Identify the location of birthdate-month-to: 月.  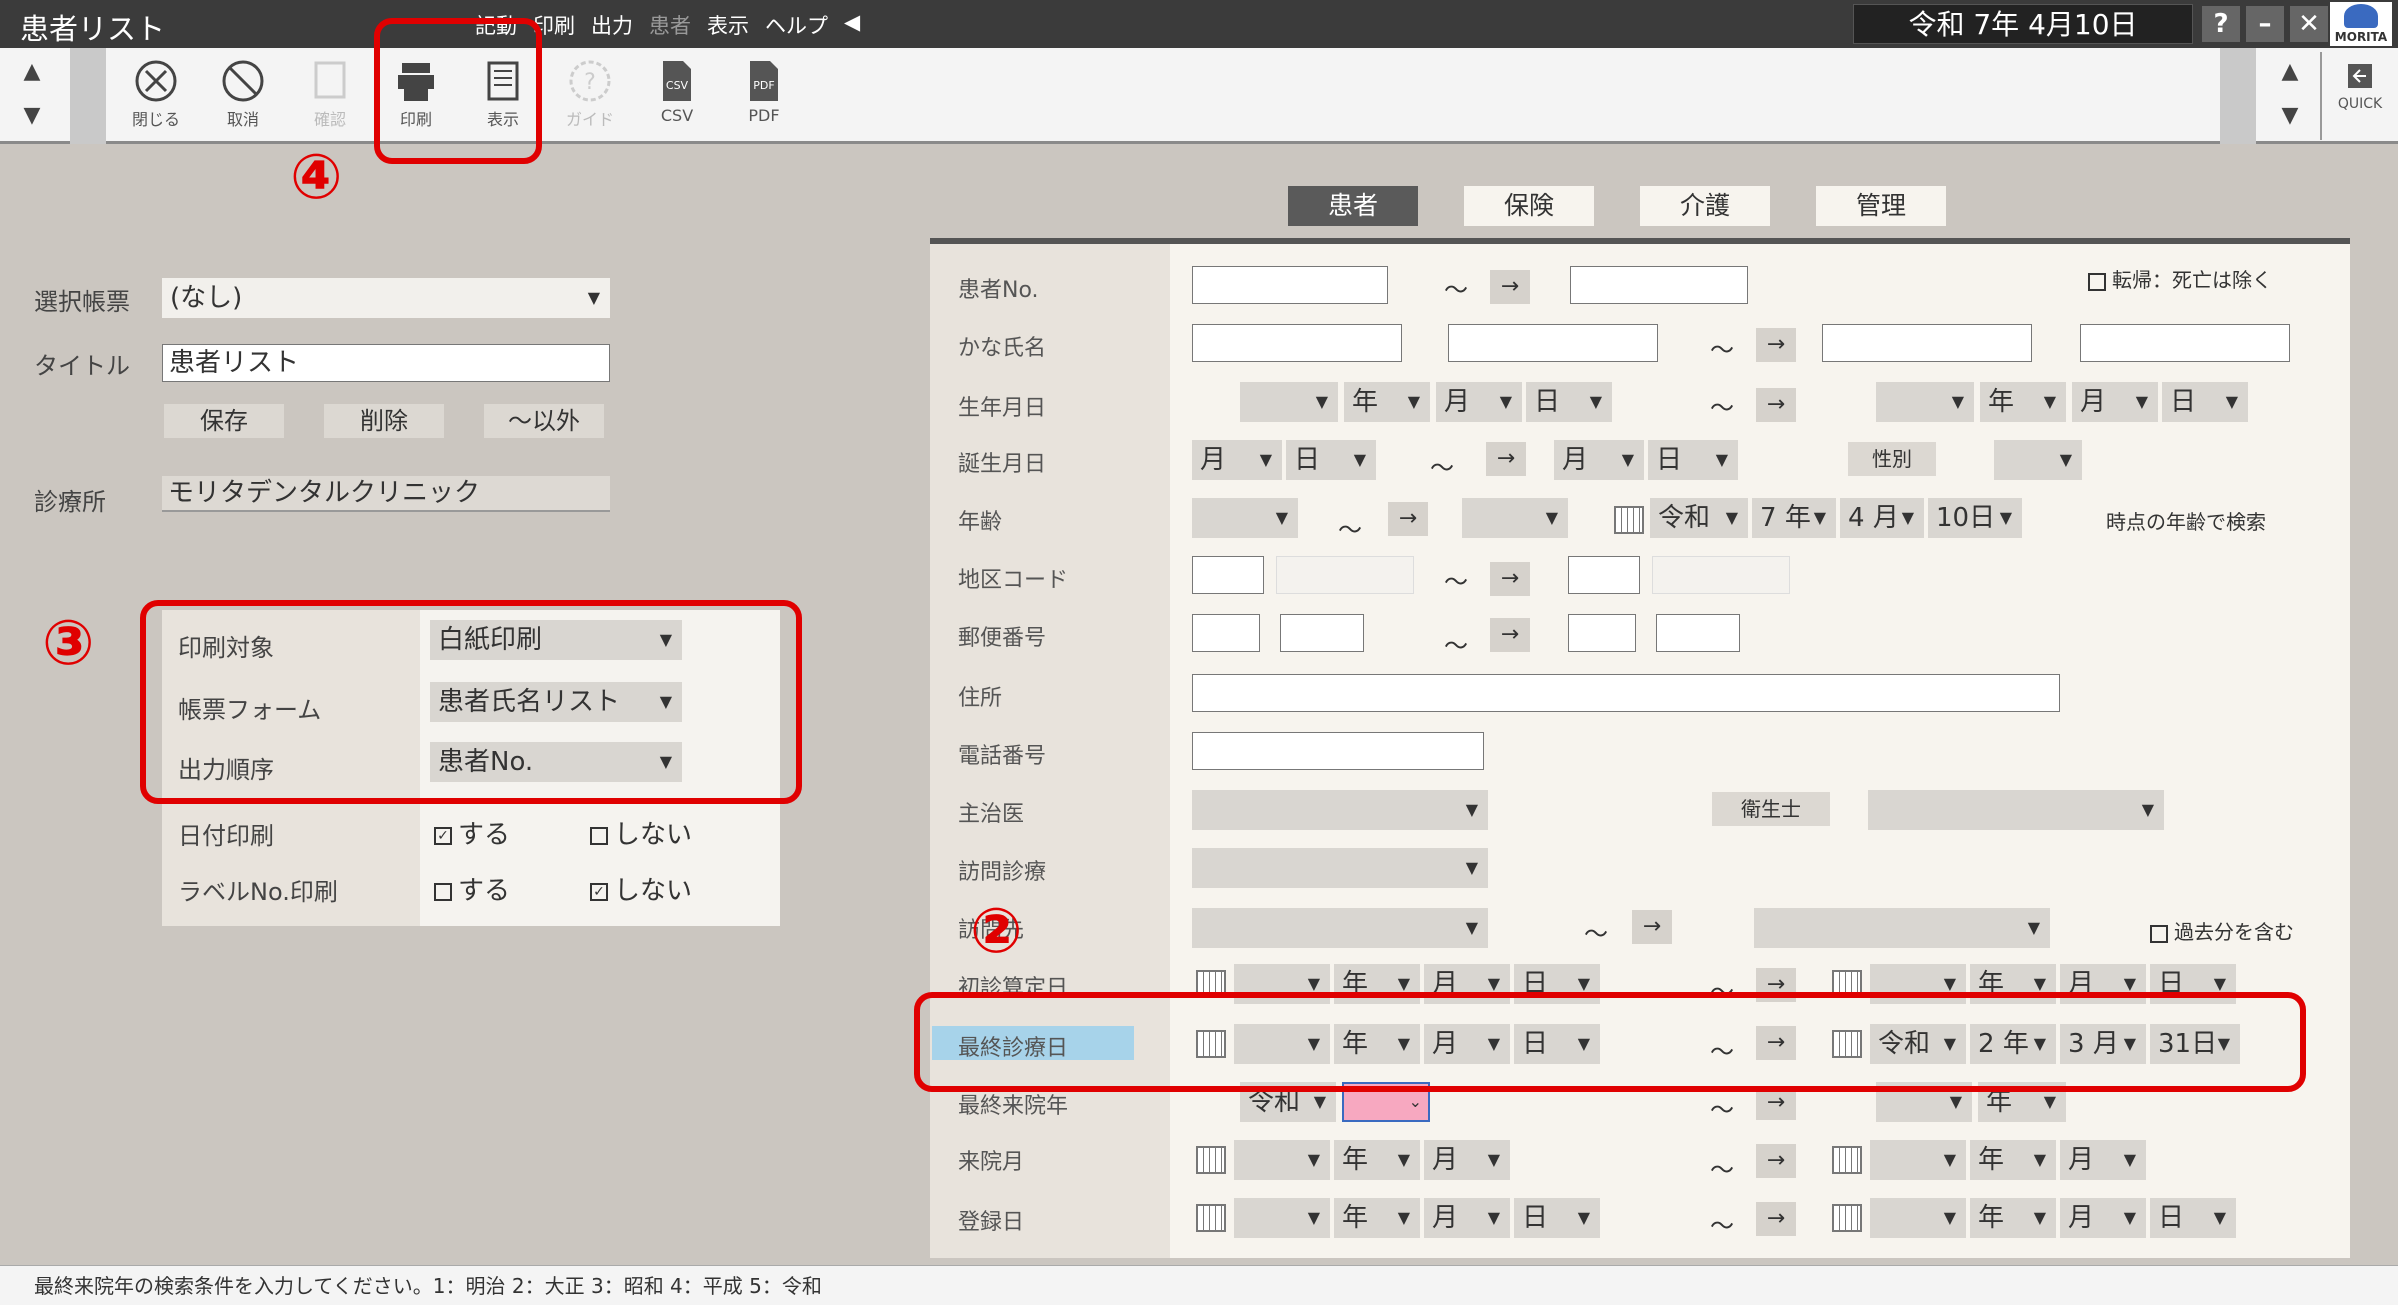
(2115, 402).